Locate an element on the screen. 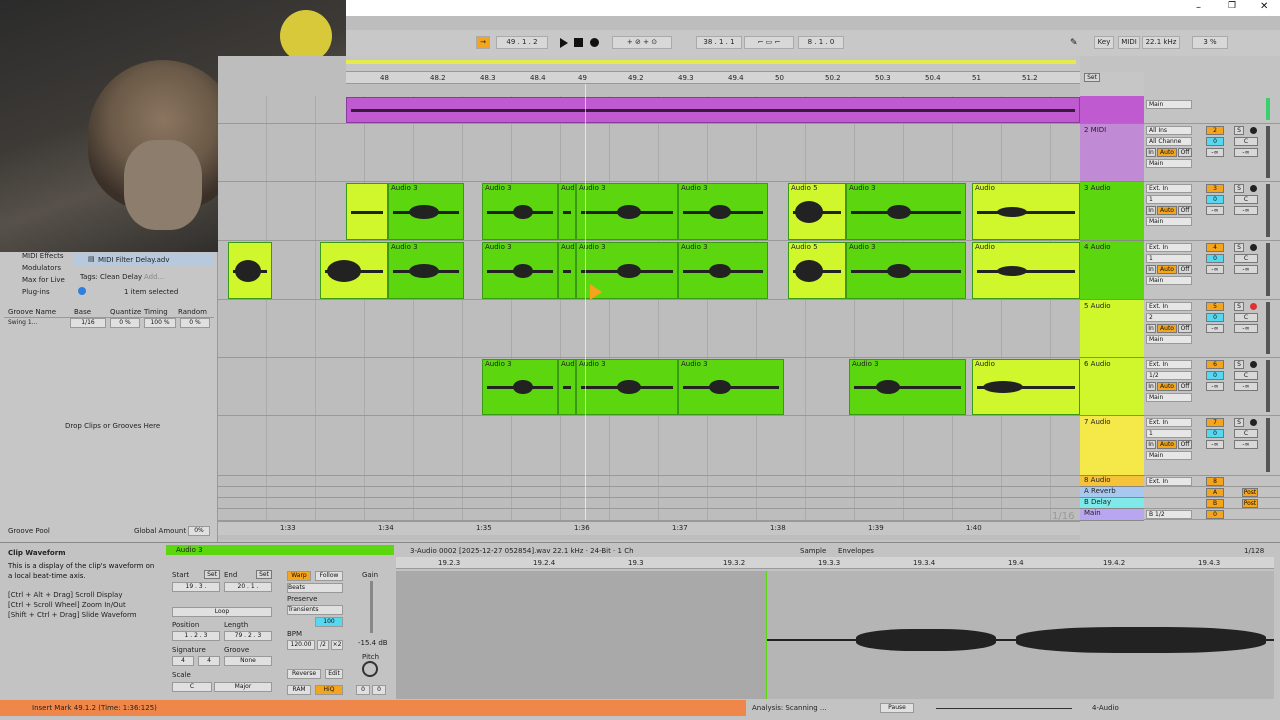 Image resolution: width=1280 pixels, height=720 pixels. track-lane-8-audio is located at coordinates (649, 481).